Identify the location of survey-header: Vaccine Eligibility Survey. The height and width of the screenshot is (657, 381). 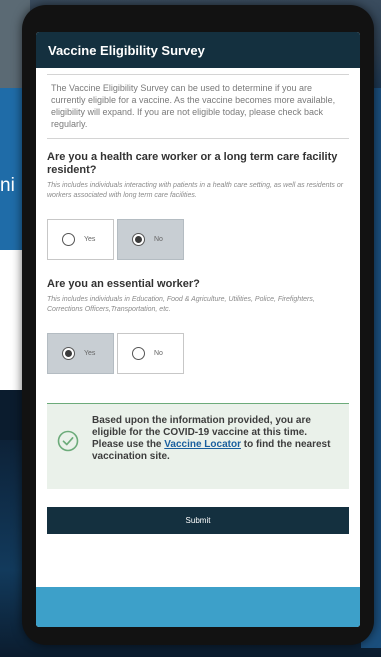
(198, 50).